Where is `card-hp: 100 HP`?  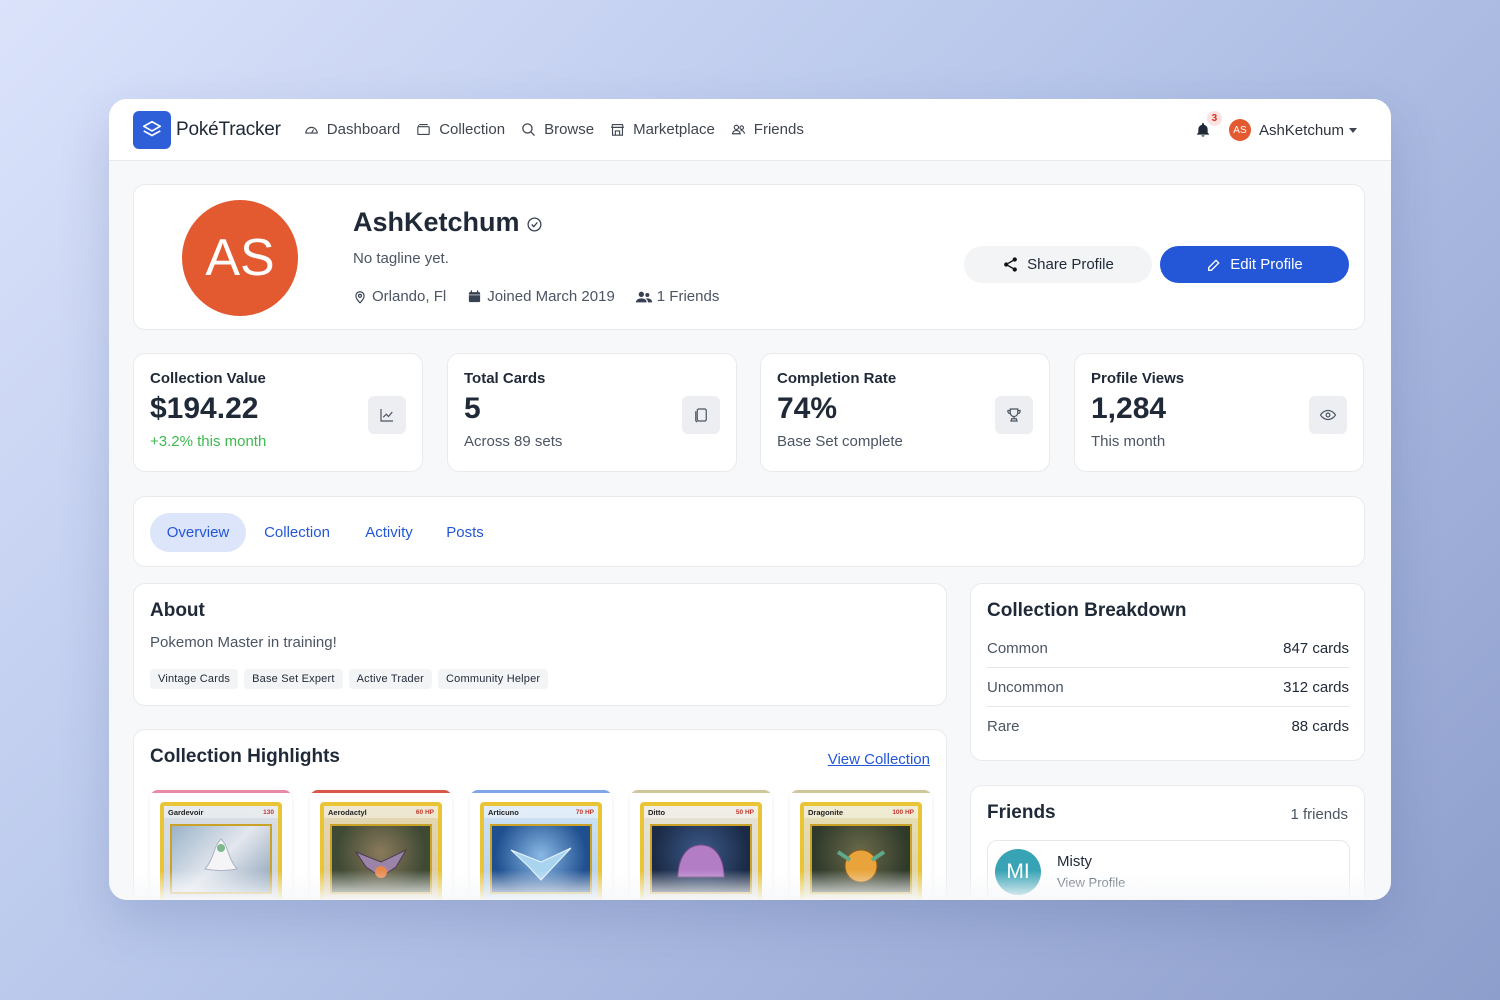
card-hp: 100 HP is located at coordinates (903, 812).